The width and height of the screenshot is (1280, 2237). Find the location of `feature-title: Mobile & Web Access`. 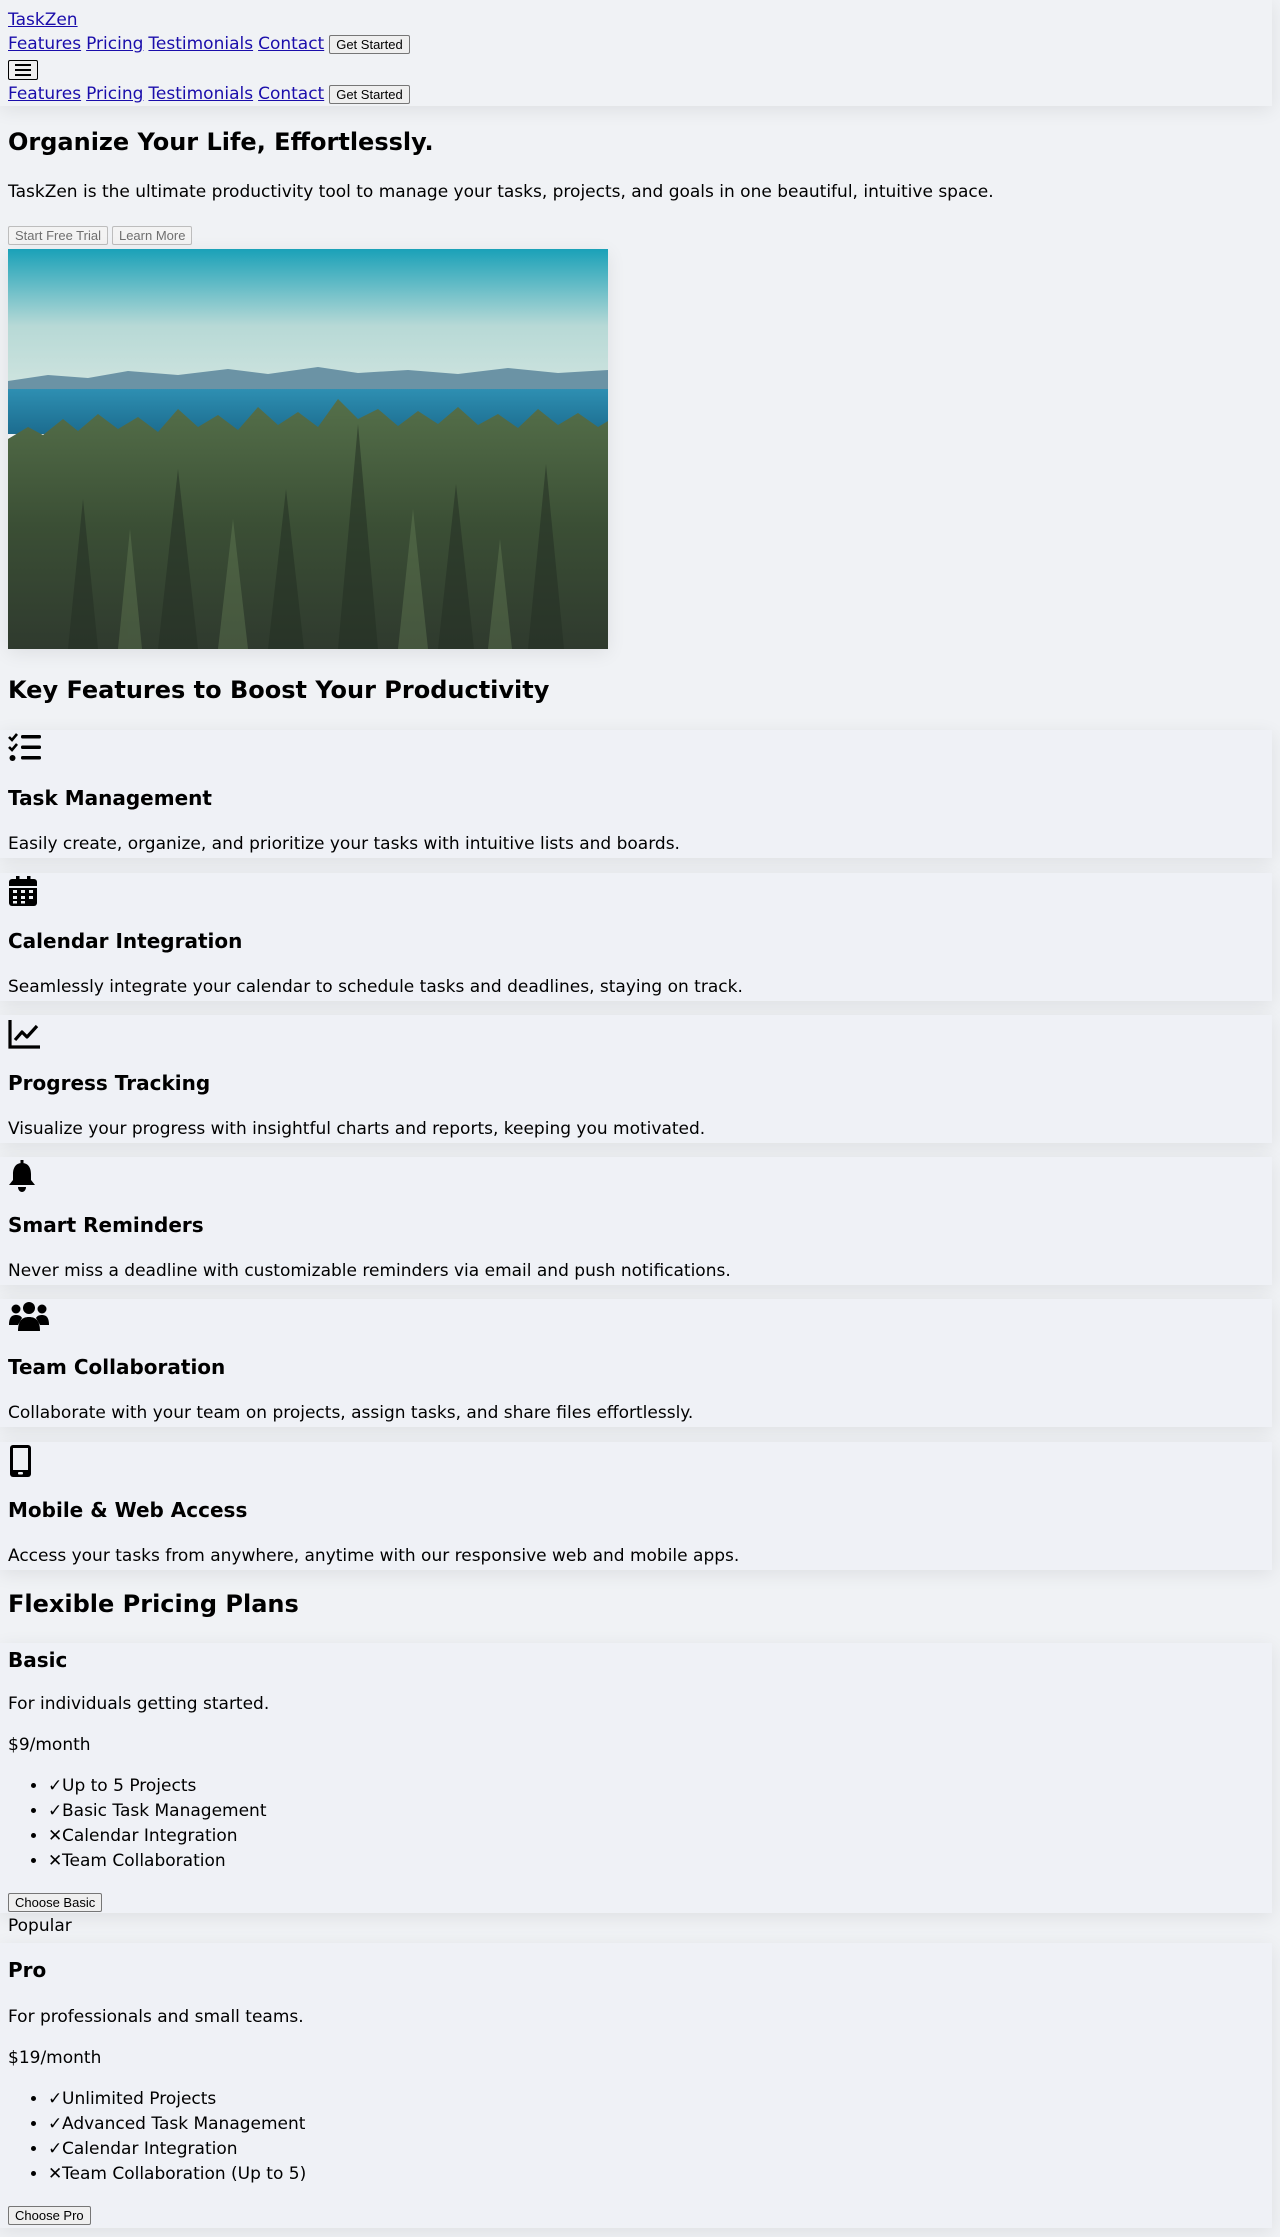

feature-title: Mobile & Web Access is located at coordinates (128, 1510).